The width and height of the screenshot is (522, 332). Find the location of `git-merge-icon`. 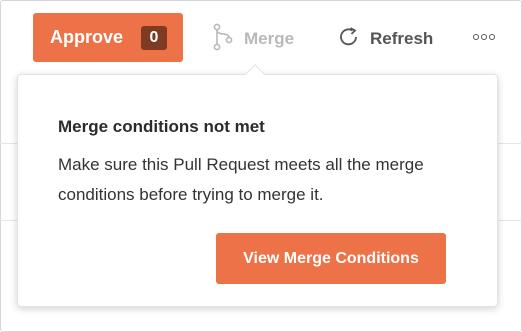

git-merge-icon is located at coordinates (223, 39).